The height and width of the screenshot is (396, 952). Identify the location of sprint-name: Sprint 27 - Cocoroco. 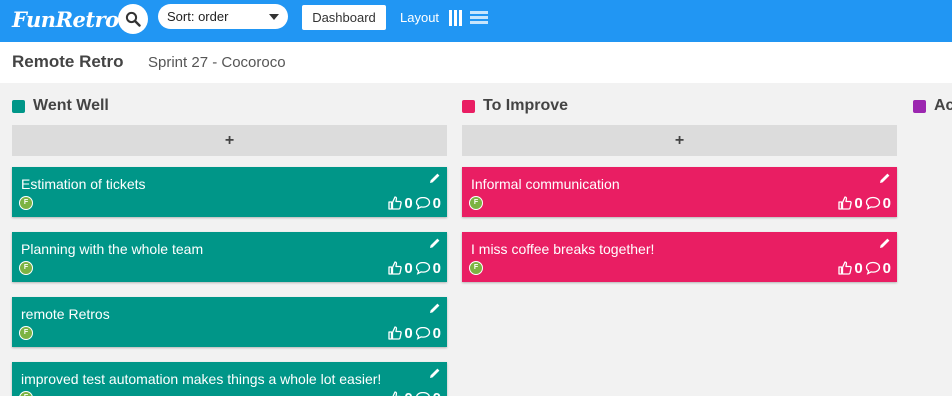
(217, 62).